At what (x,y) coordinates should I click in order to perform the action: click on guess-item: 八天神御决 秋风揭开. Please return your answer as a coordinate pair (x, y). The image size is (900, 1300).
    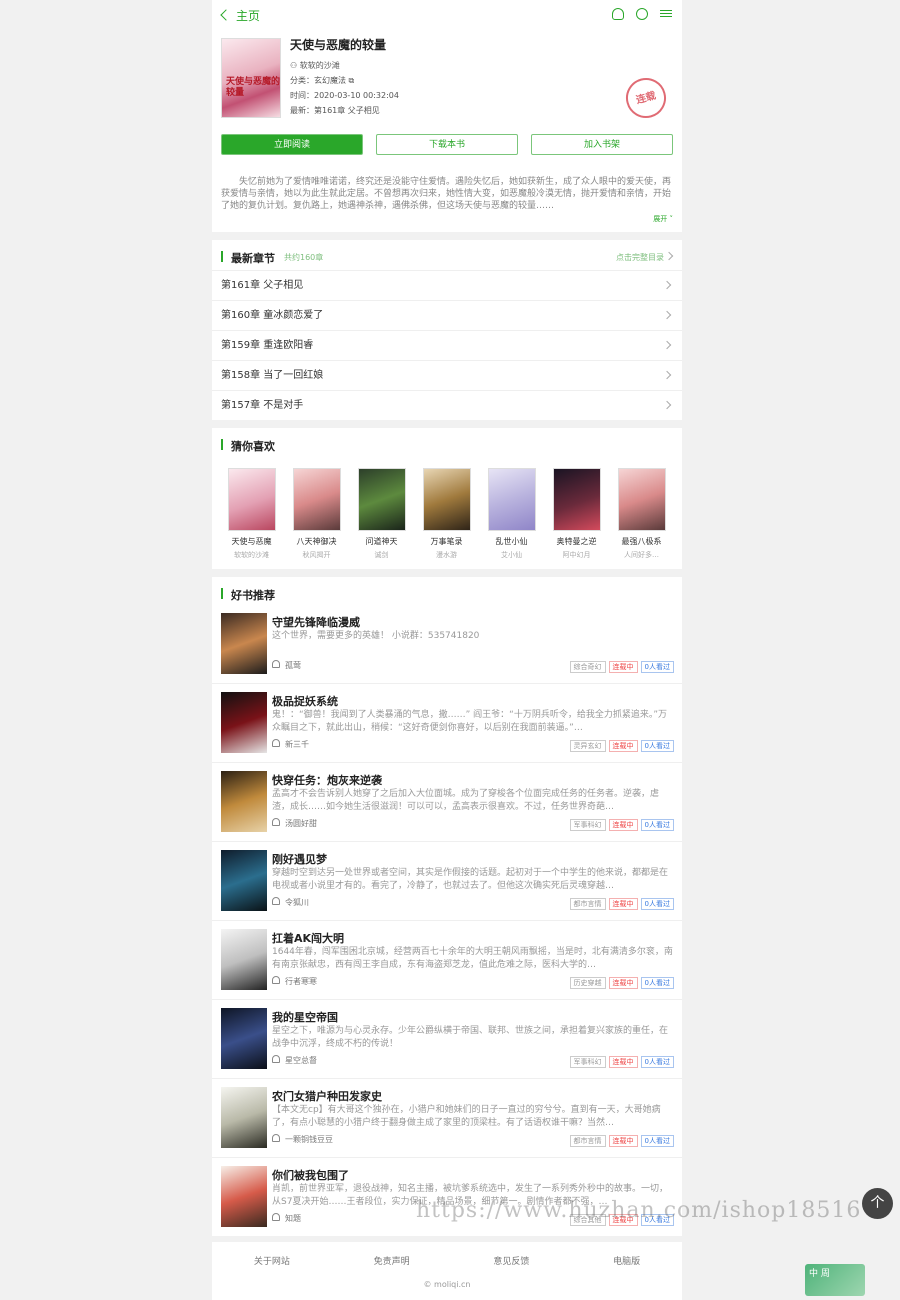
    Looking at the image, I should click on (316, 514).